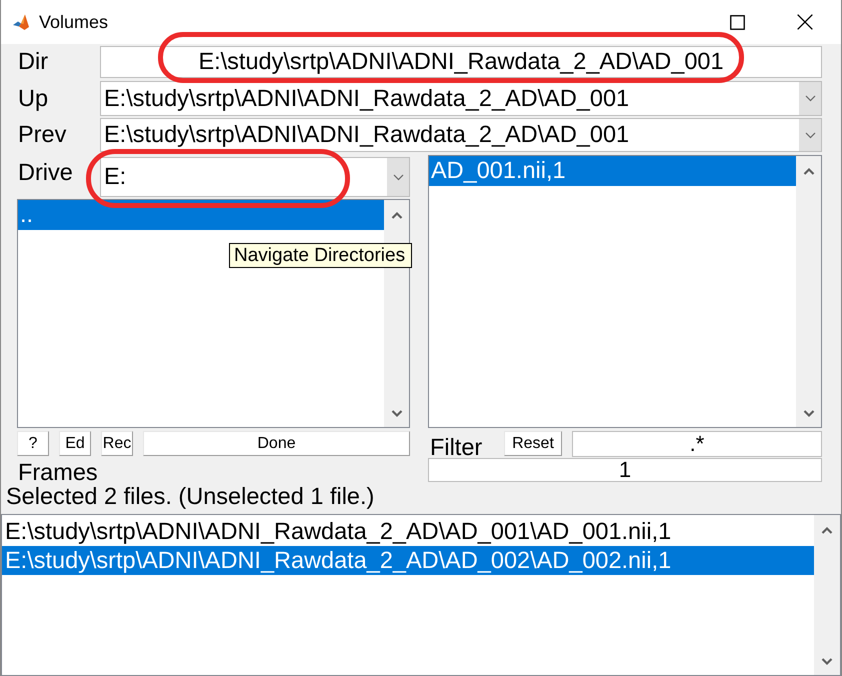 The image size is (842, 676). What do you see at coordinates (737, 22) in the screenshot?
I see `maximize-icon` at bounding box center [737, 22].